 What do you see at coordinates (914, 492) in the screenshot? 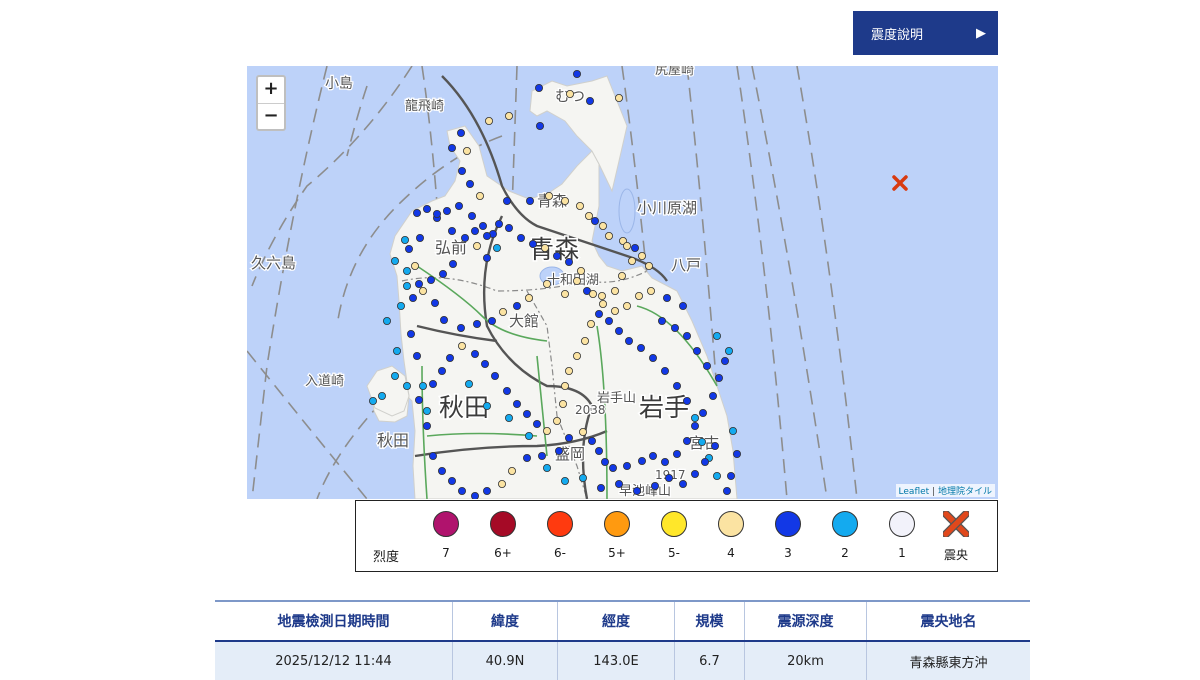
I see `leaflet-link: Leaflet` at bounding box center [914, 492].